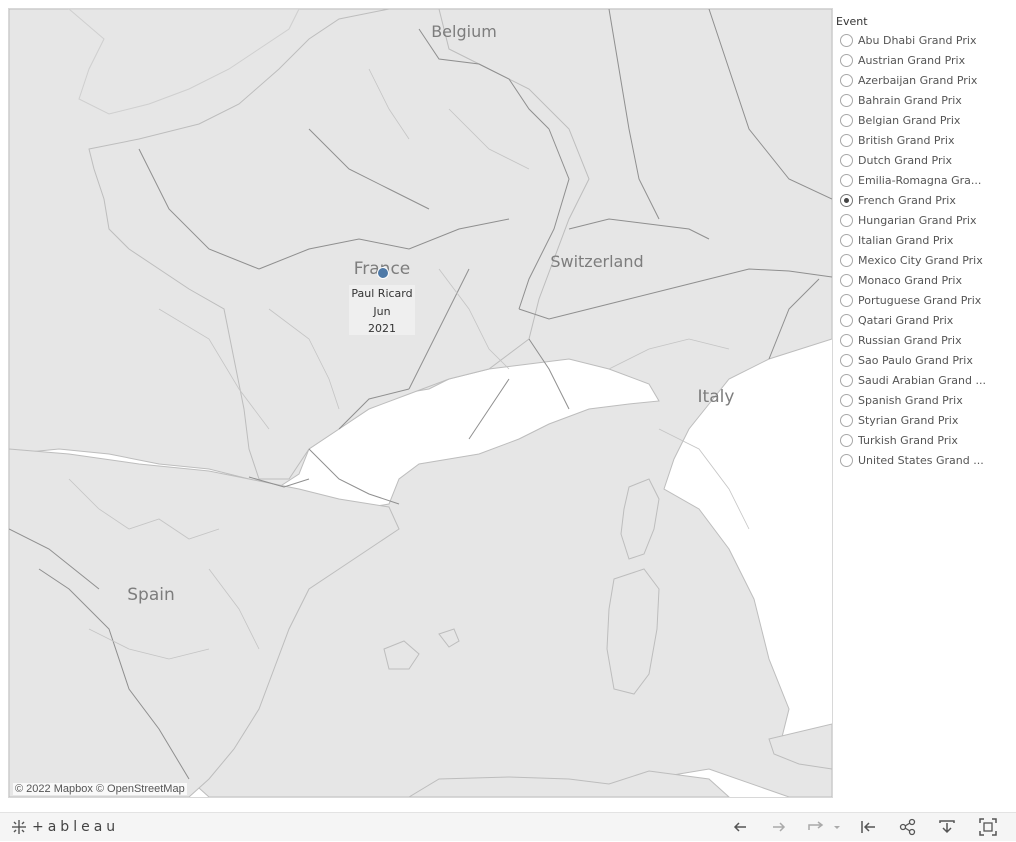 The image size is (1016, 842). Describe the element at coordinates (920, 260) in the screenshot. I see `filter-option-label: Mexico City Grand Prix` at that location.